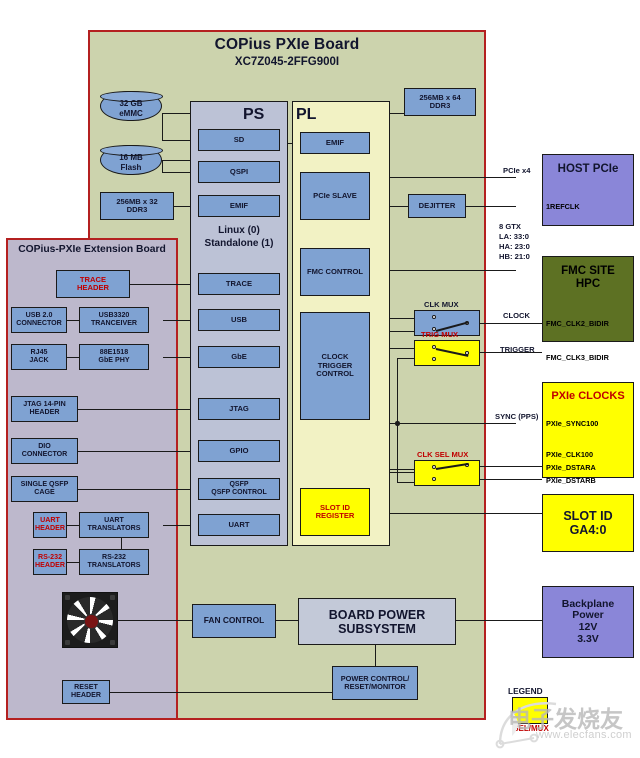 The width and height of the screenshot is (640, 758). What do you see at coordinates (239, 409) in the screenshot?
I see `ps-block-jtag: JTAG` at bounding box center [239, 409].